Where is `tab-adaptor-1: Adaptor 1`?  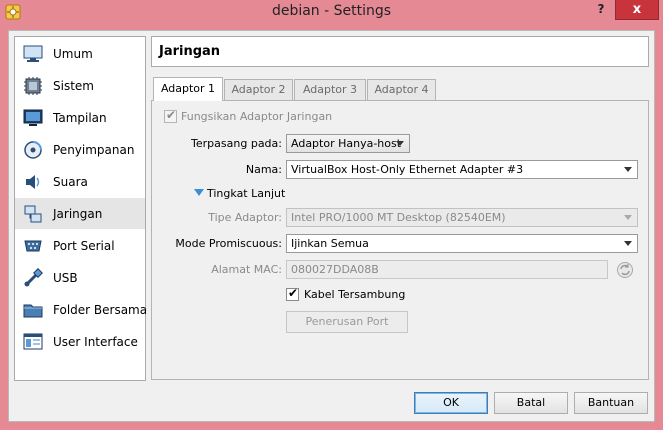
tab-adaptor-1: Adaptor 1 is located at coordinates (188, 89).